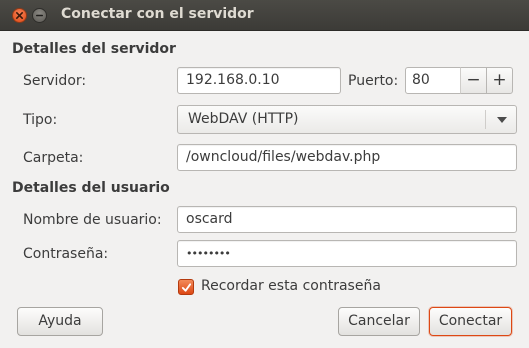 The width and height of the screenshot is (529, 348). Describe the element at coordinates (379, 321) in the screenshot. I see `cancel-button: Cancelar` at that location.